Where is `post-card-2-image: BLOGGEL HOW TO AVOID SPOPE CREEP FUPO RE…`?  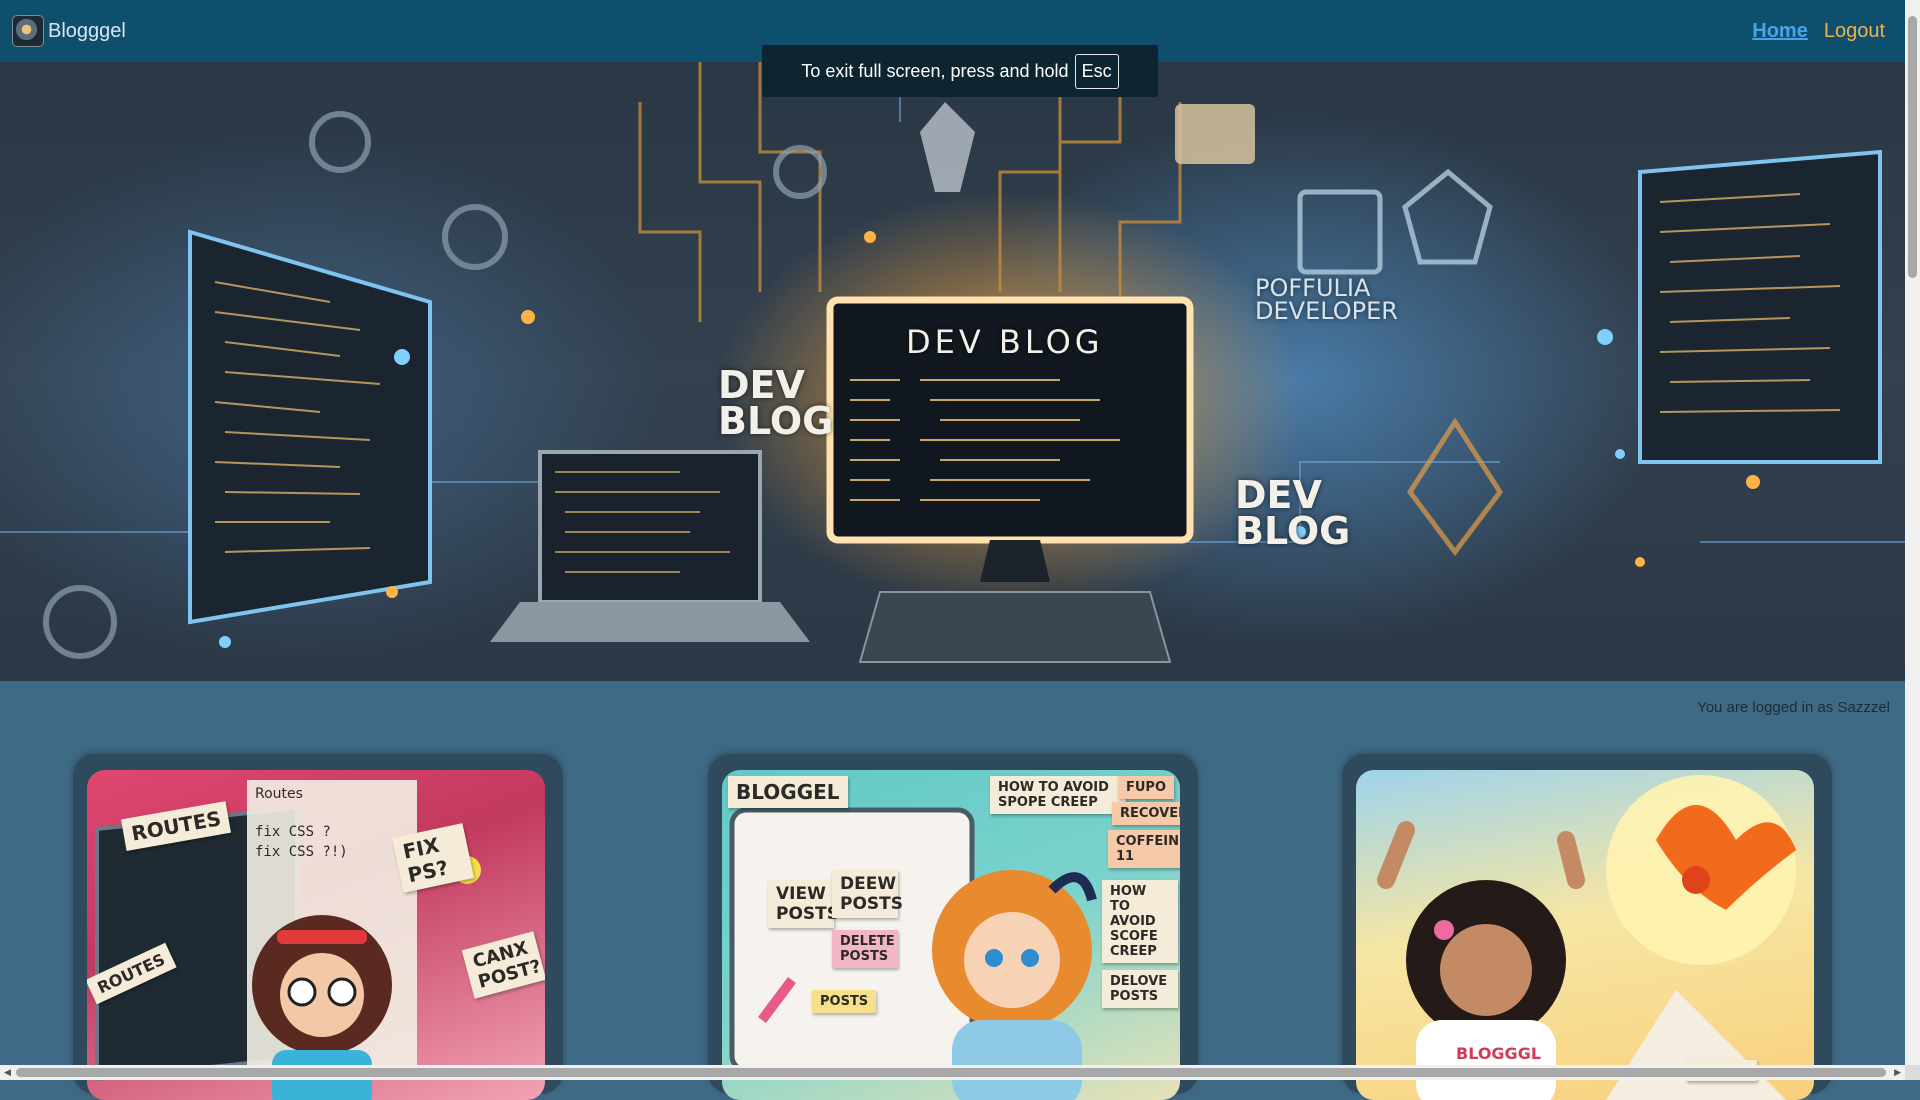
post-card-2-image: BLOGGEL HOW TO AVOID SPOPE CREEP FUPO RE… is located at coordinates (951, 935).